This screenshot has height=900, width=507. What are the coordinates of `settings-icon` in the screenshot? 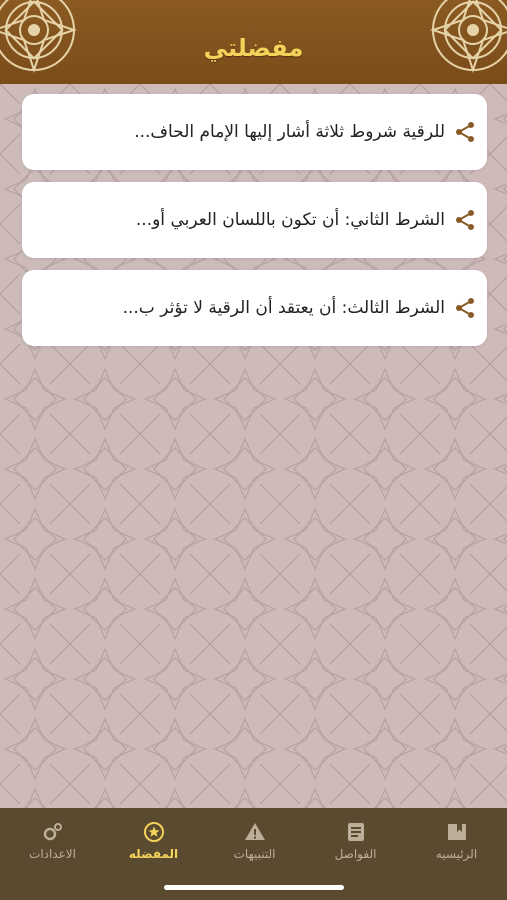 It's located at (52, 832).